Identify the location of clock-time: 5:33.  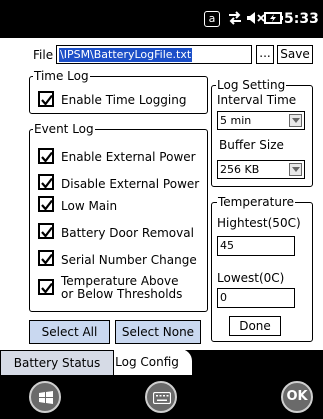
(301, 19).